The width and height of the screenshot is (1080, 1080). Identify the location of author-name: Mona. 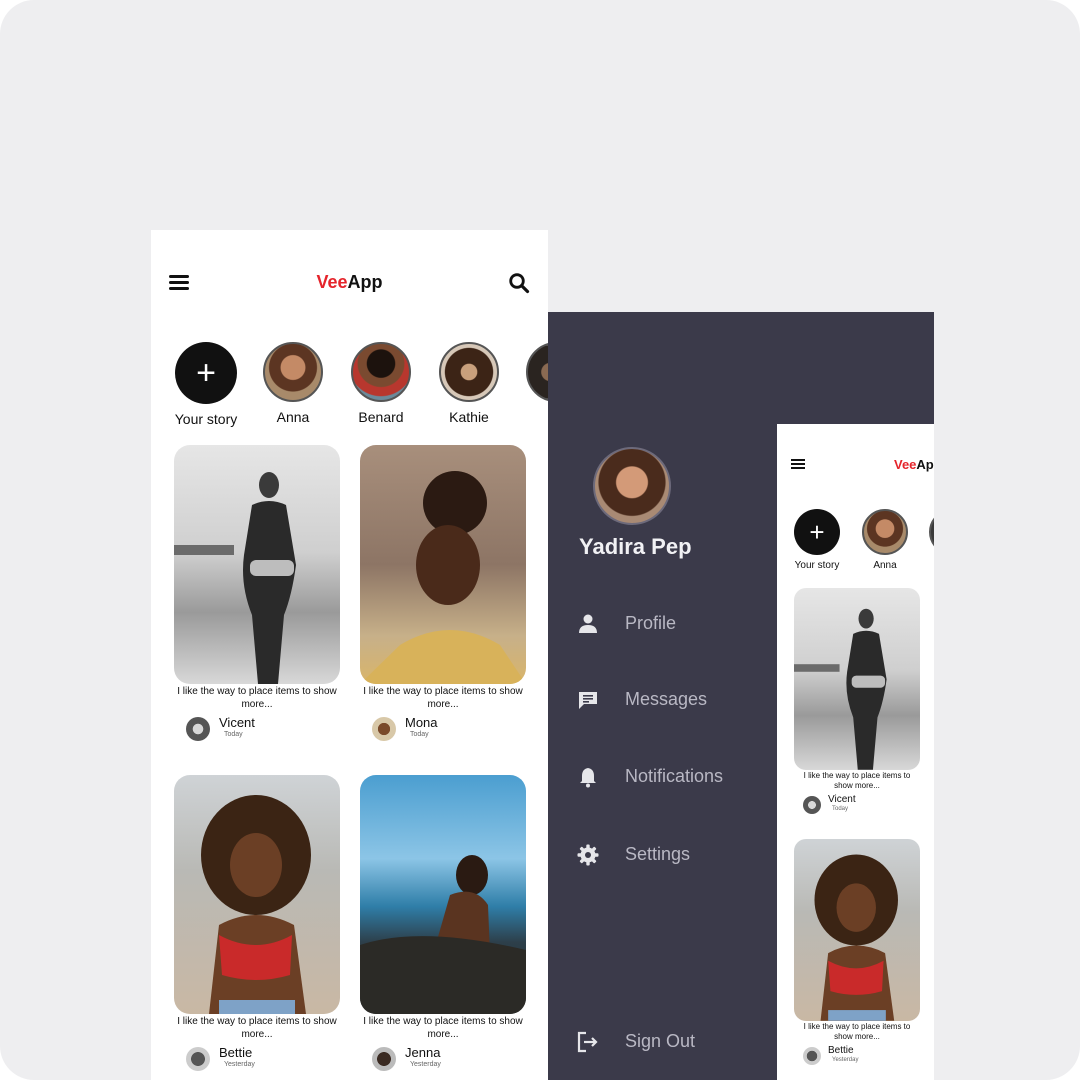
(421, 722).